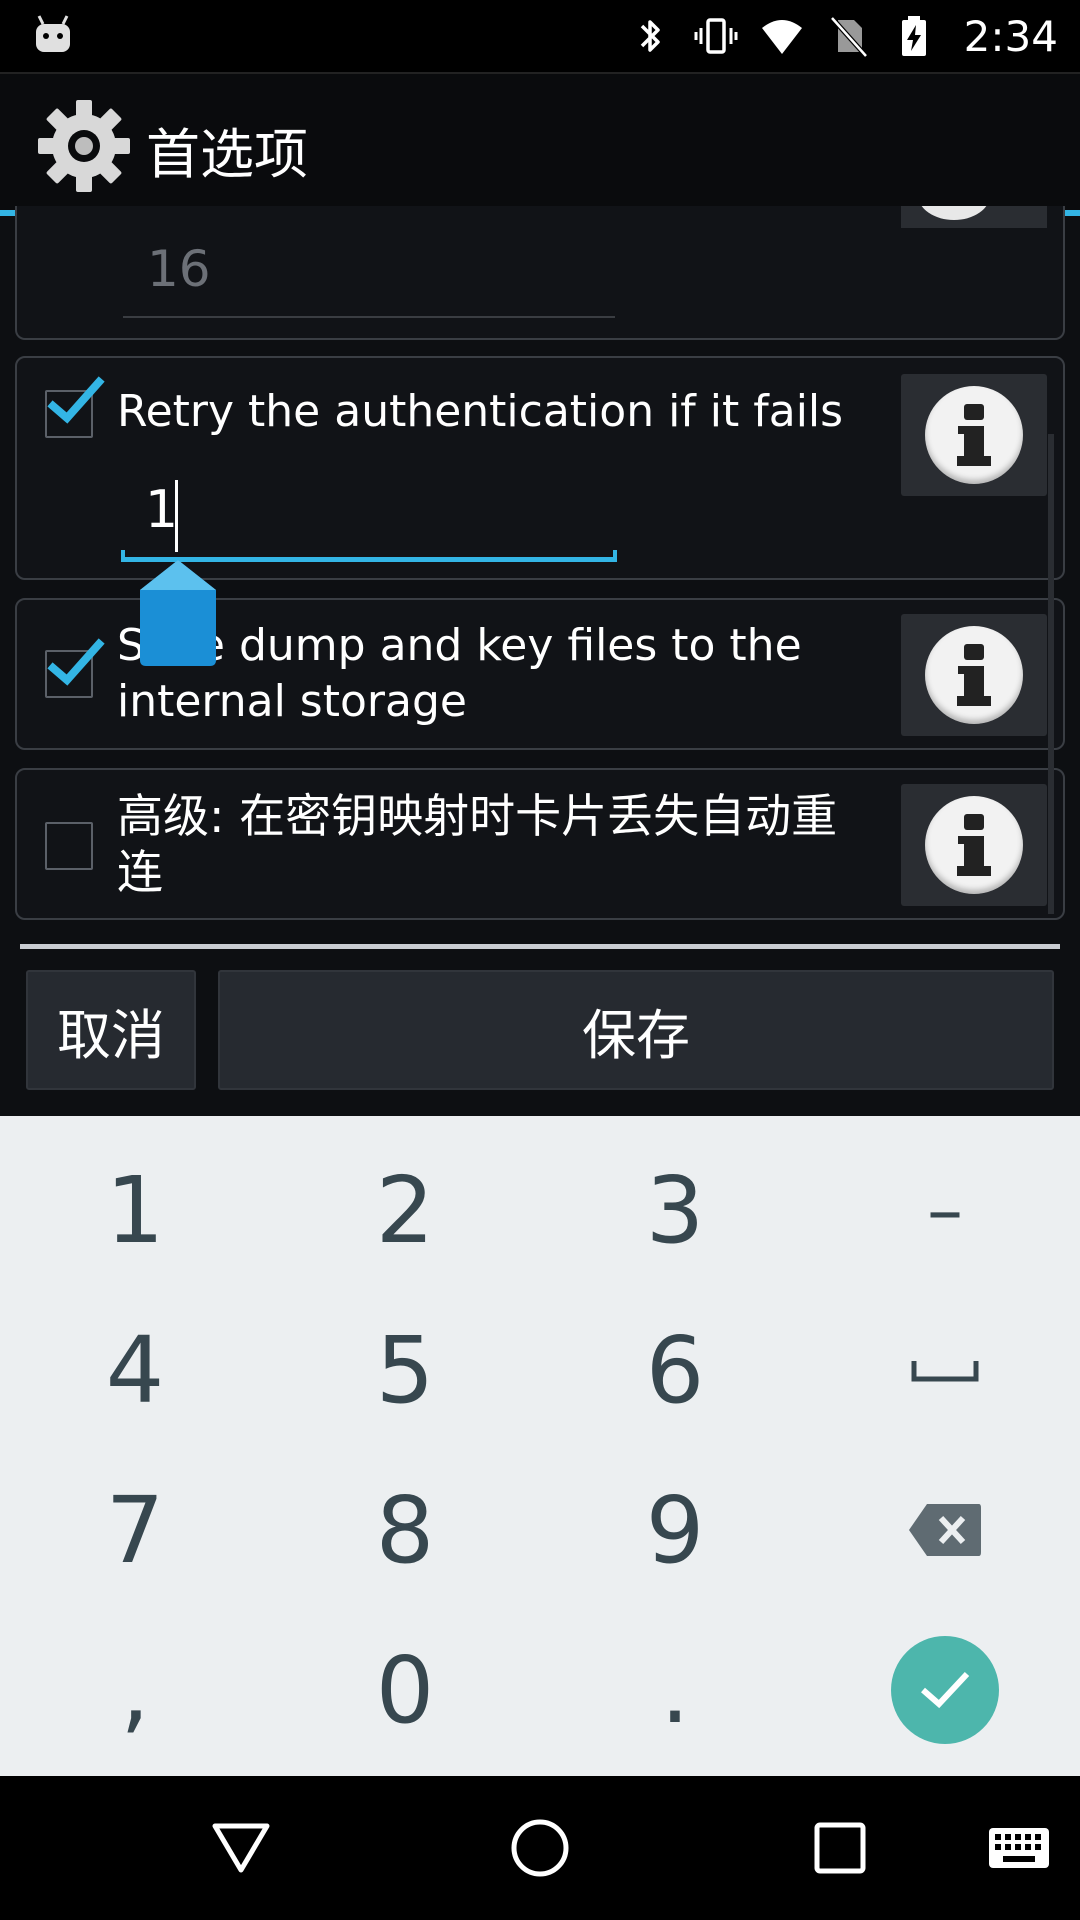 The image size is (1080, 1920). What do you see at coordinates (405, 1210) in the screenshot?
I see `key-2: 2` at bounding box center [405, 1210].